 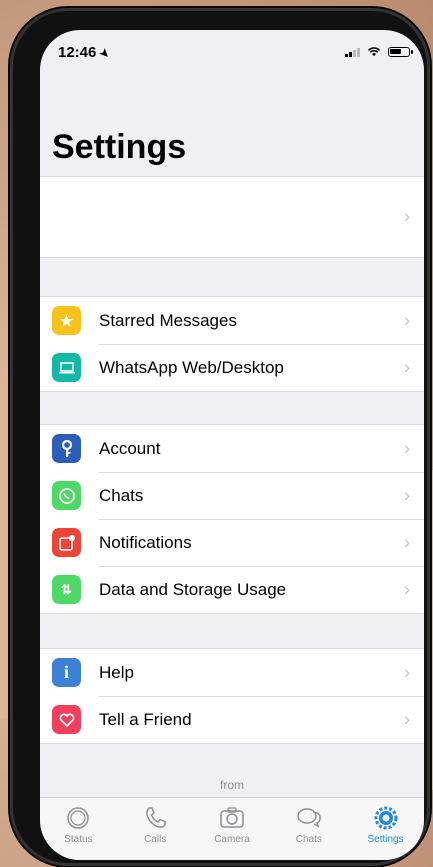 I want to click on laptop-icon, so click(x=66, y=367).